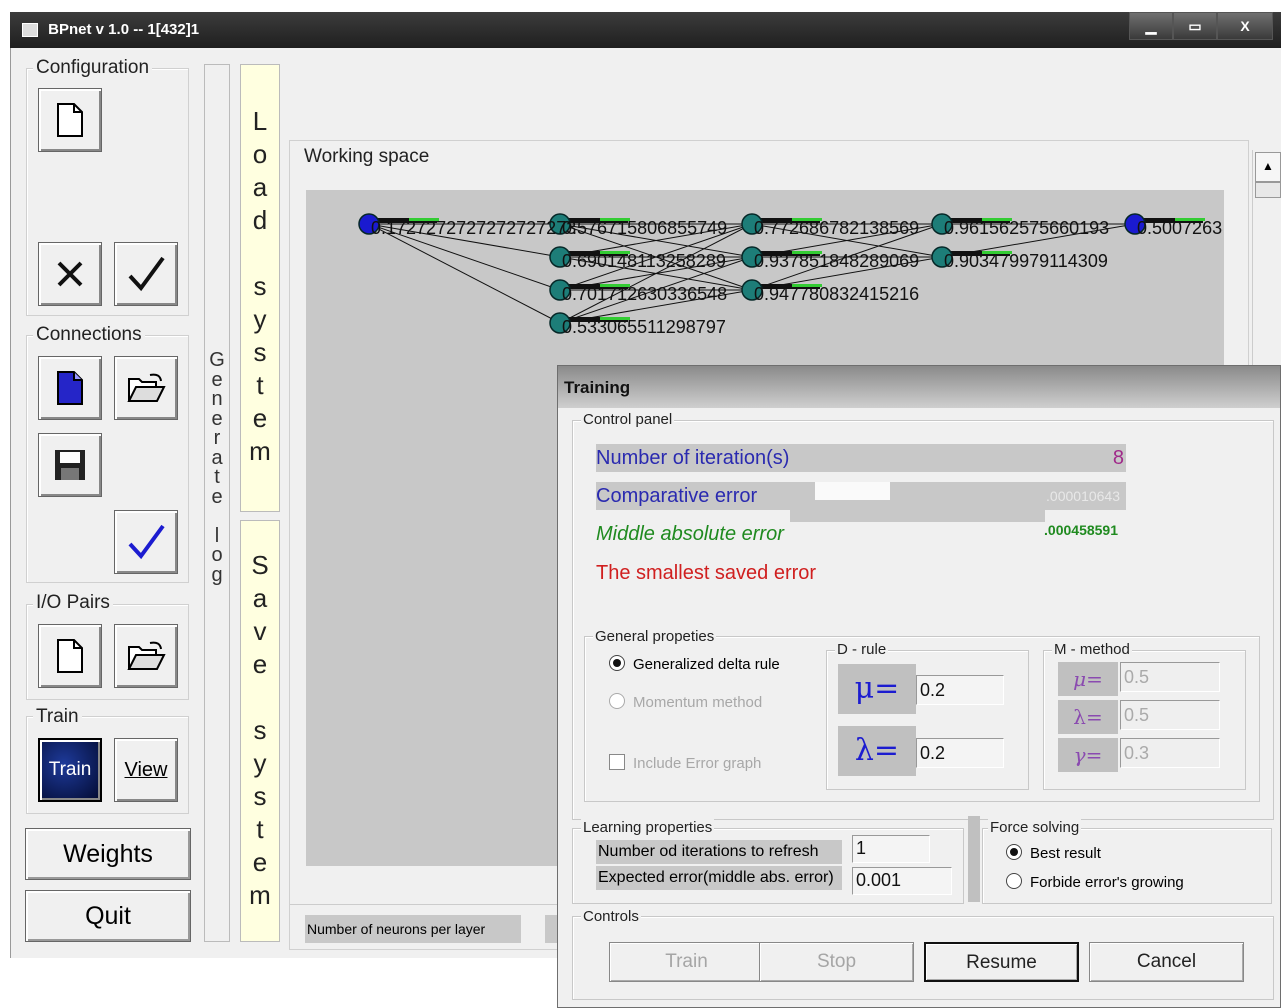 Image resolution: width=1281 pixels, height=1008 pixels. I want to click on d-lambda-input: 0.2, so click(960, 753).